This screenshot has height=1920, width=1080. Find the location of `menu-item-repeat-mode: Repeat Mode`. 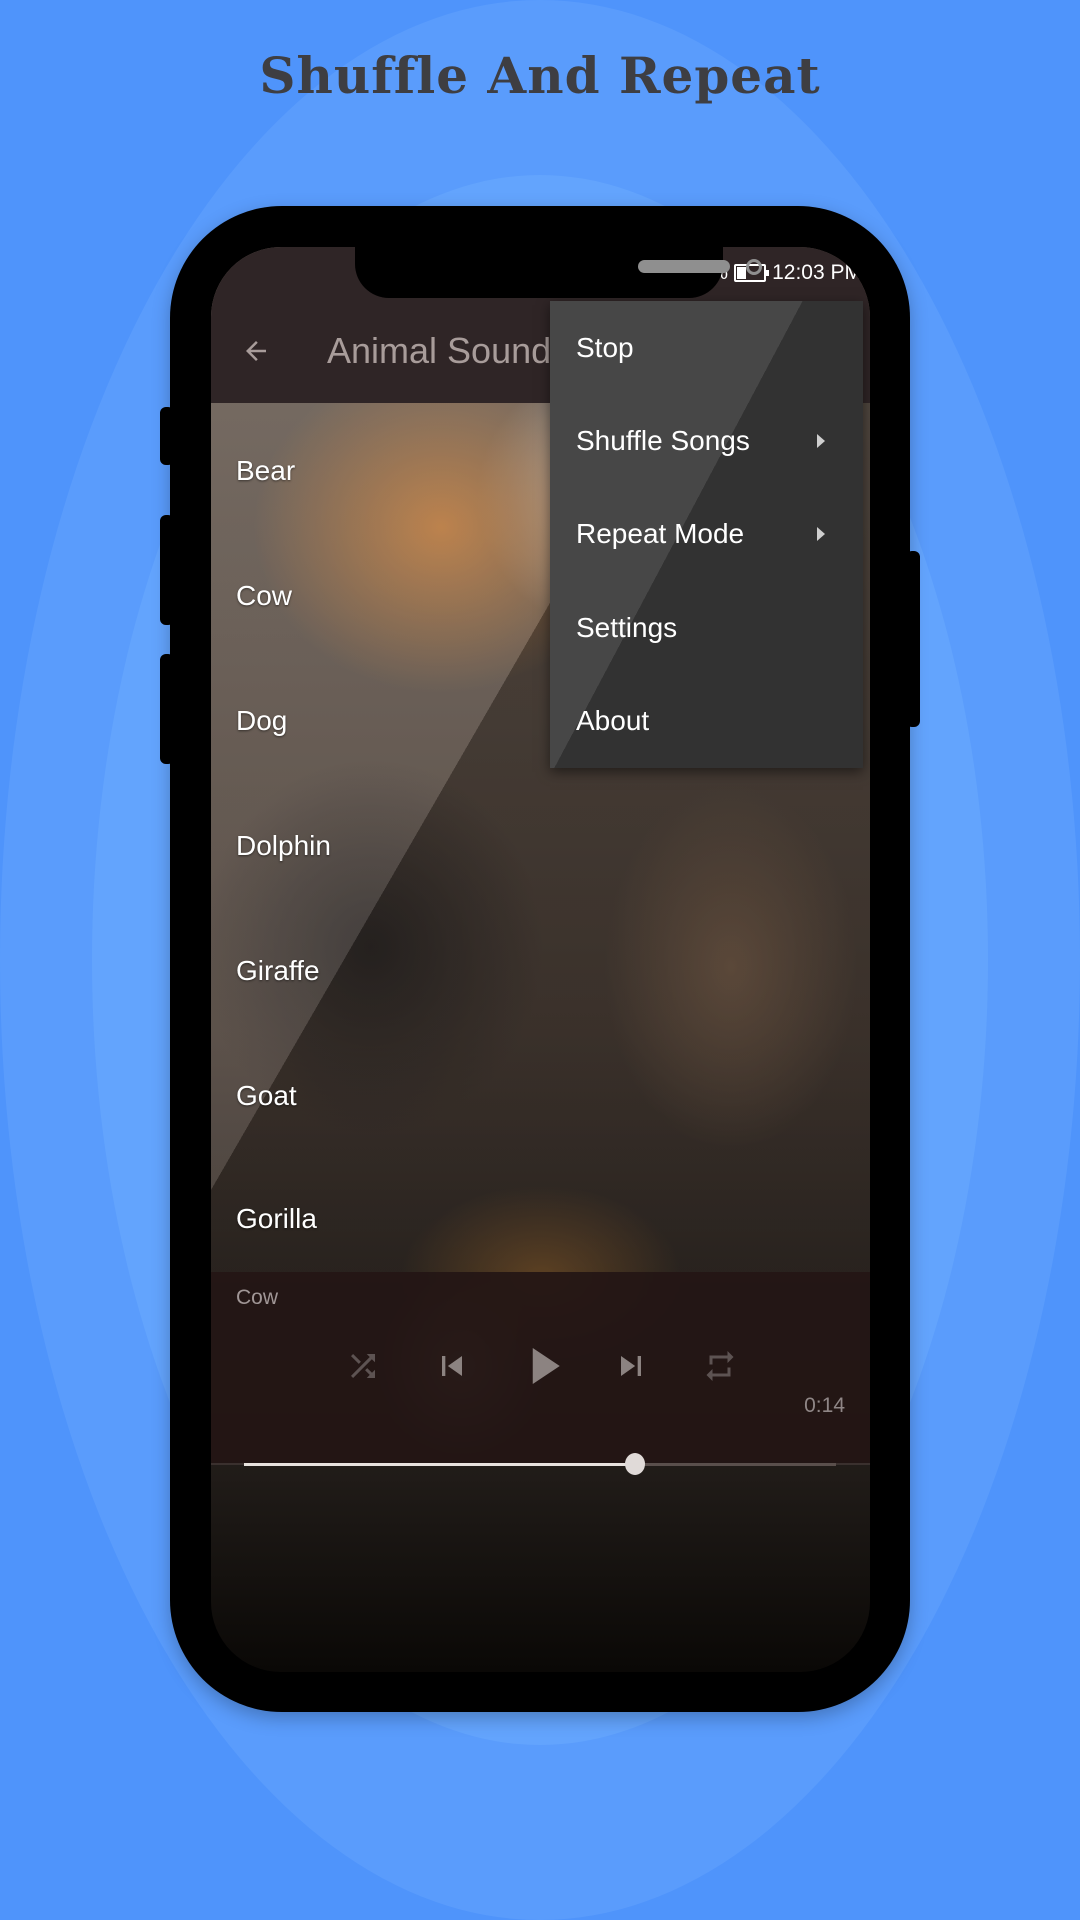

menu-item-repeat-mode: Repeat Mode is located at coordinates (706, 534).